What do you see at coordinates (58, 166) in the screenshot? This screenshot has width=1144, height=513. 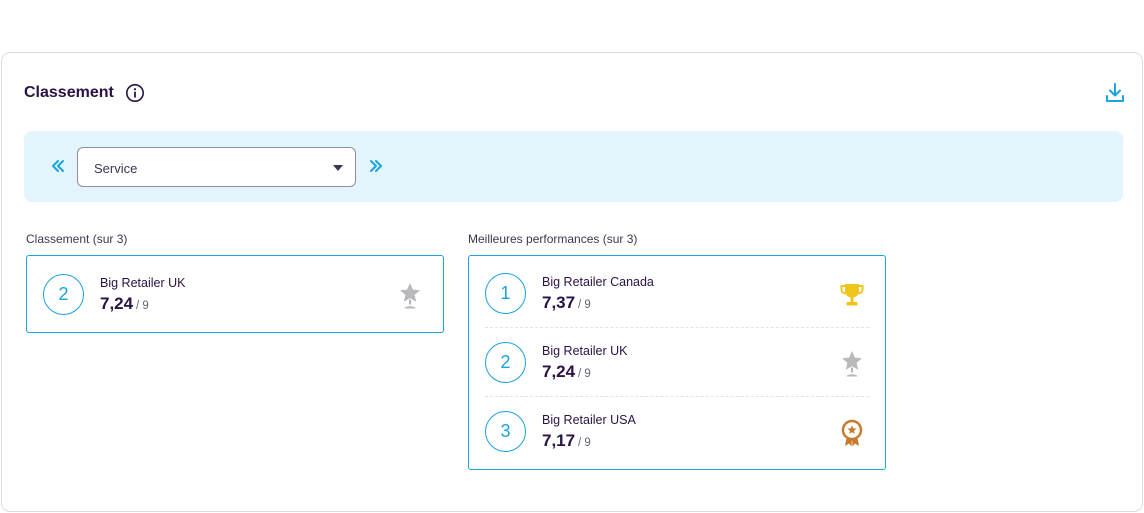 I see `double-chevron-left-icon` at bounding box center [58, 166].